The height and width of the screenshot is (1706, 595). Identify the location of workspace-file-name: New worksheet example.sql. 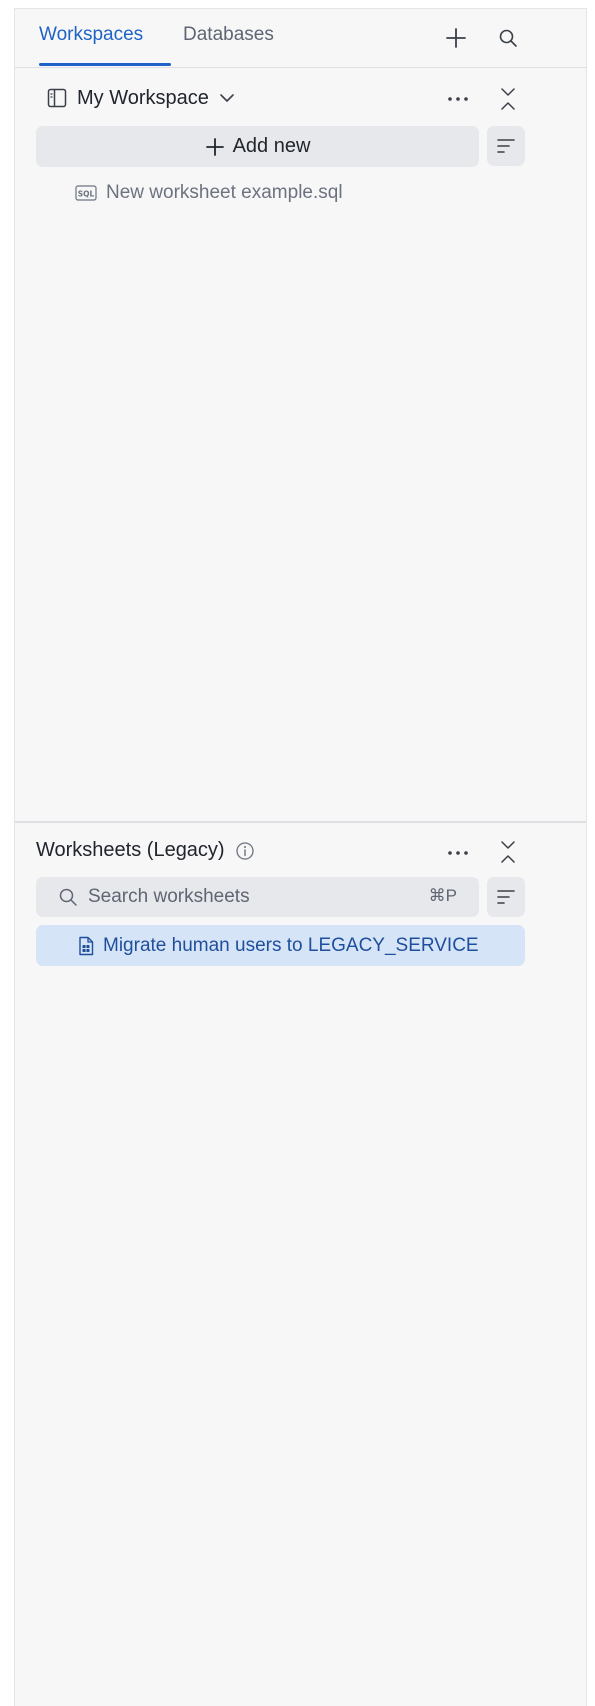
(224, 192).